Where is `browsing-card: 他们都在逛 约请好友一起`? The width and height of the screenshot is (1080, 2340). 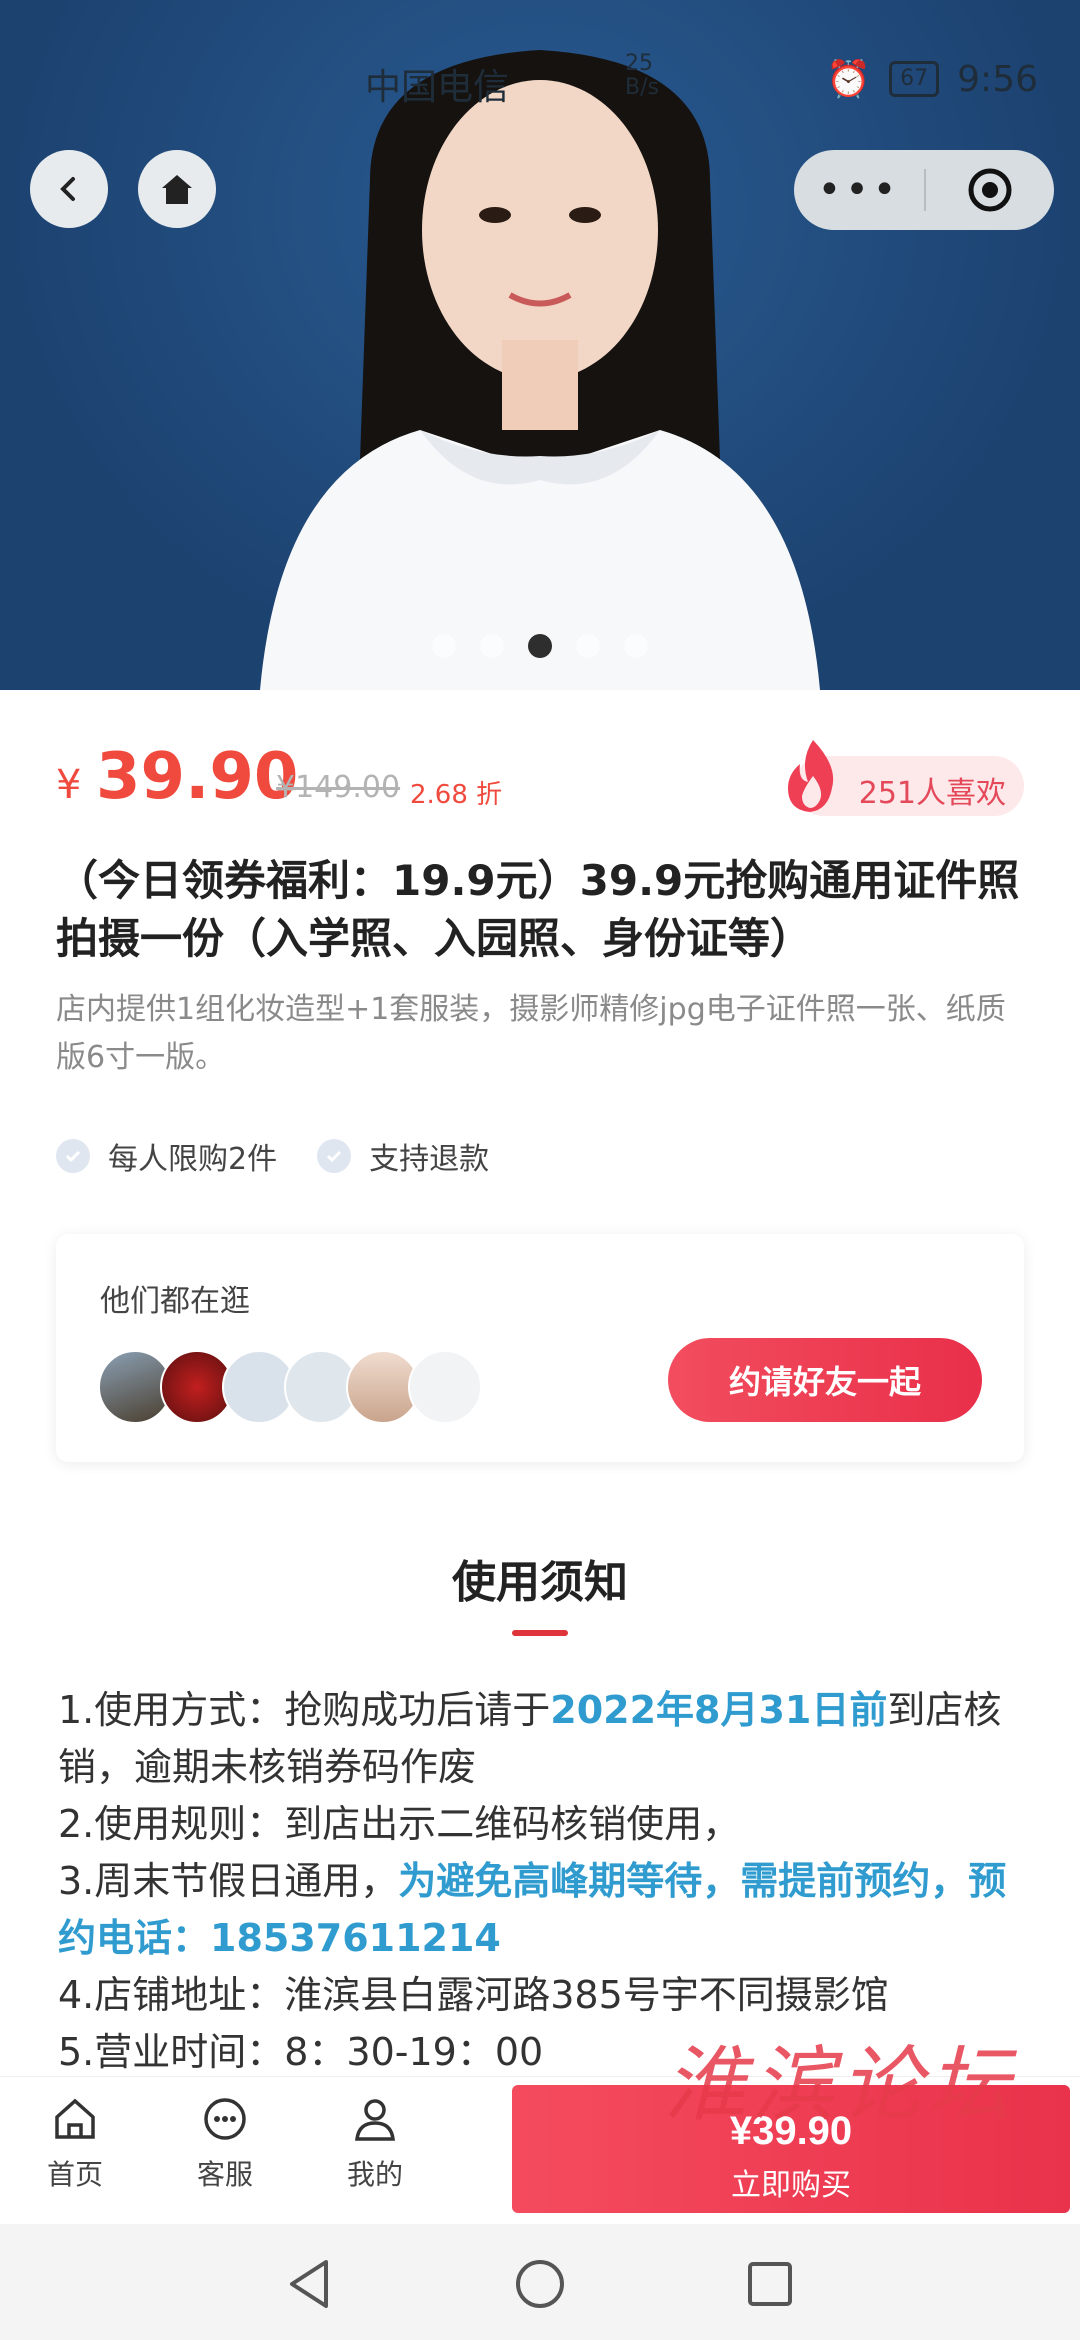
browsing-card: 他们都在逛 约请好友一起 is located at coordinates (540, 1348).